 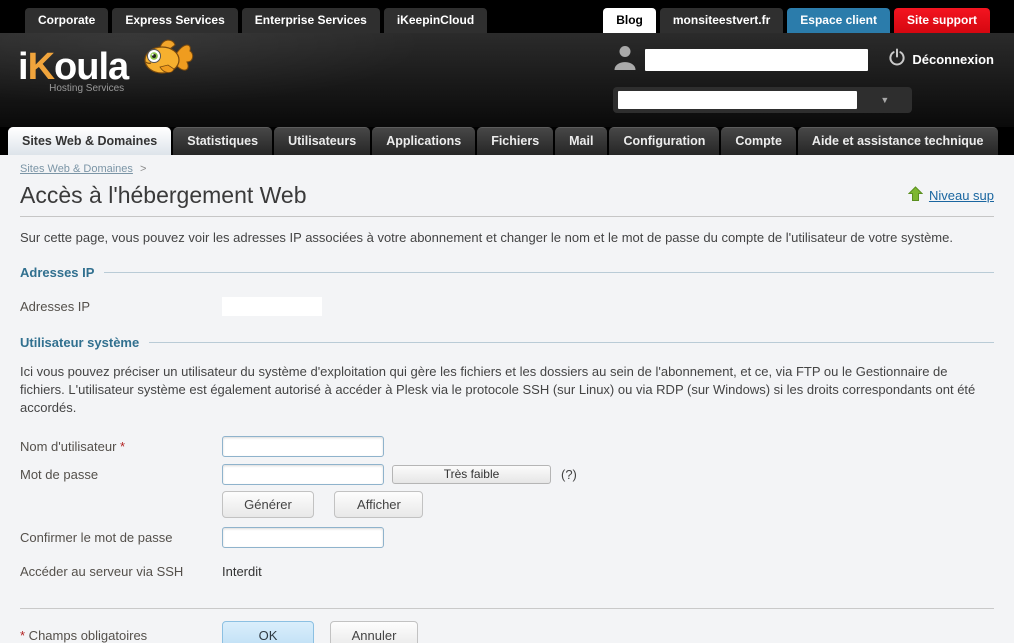 I want to click on toptab-site-support: Site support, so click(x=941, y=20).